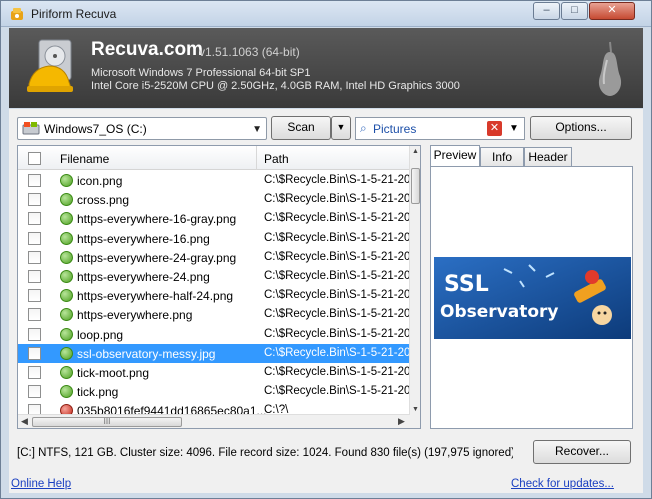 The image size is (652, 499). Describe the element at coordinates (502, 157) in the screenshot. I see `tab-info: Info` at that location.